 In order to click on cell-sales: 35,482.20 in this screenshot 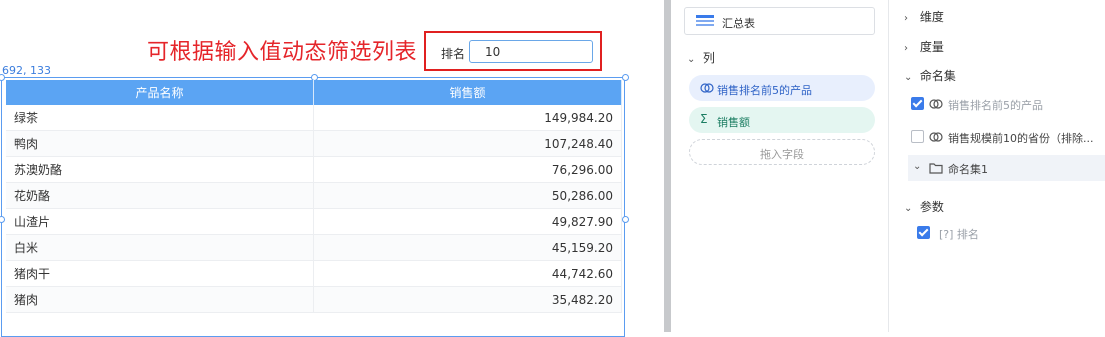, I will do `click(467, 299)`.